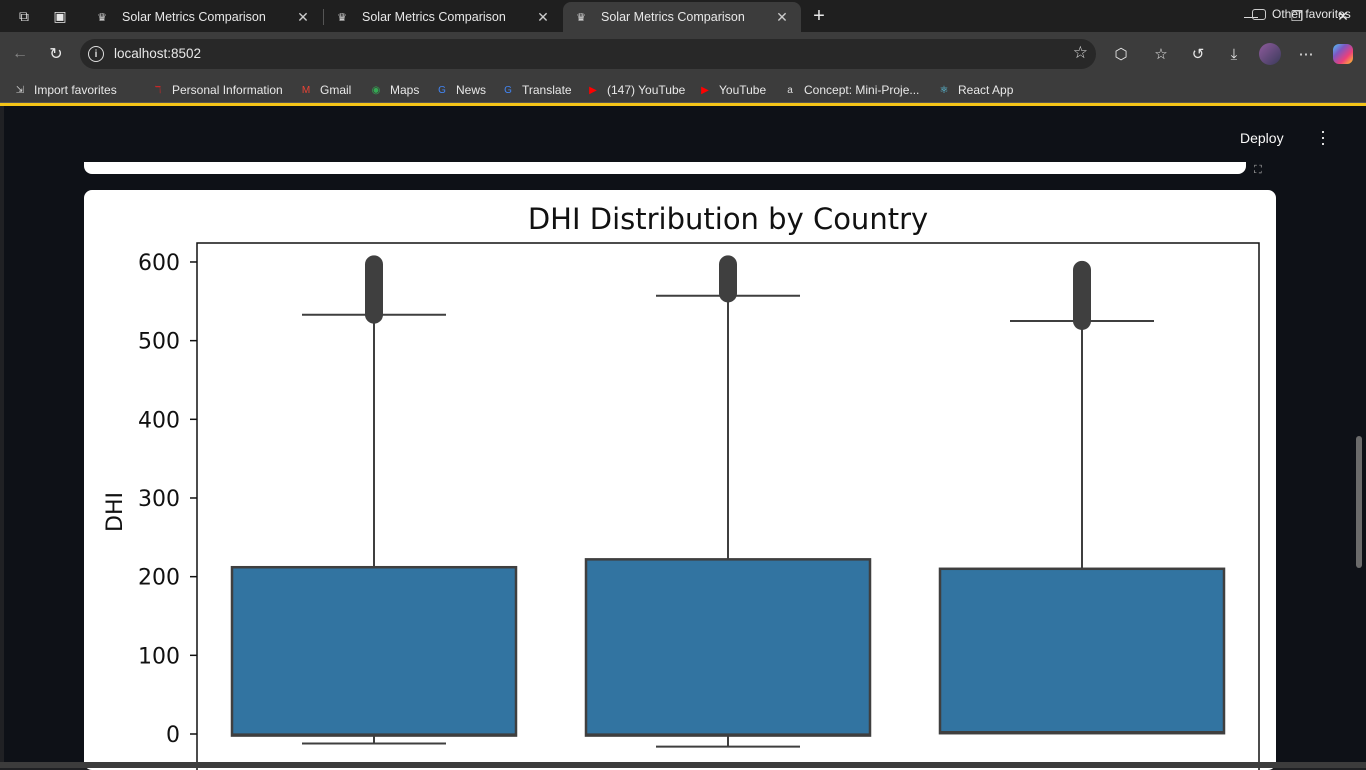  Describe the element at coordinates (1360, 434) in the screenshot. I see `scrollbar-track` at that location.